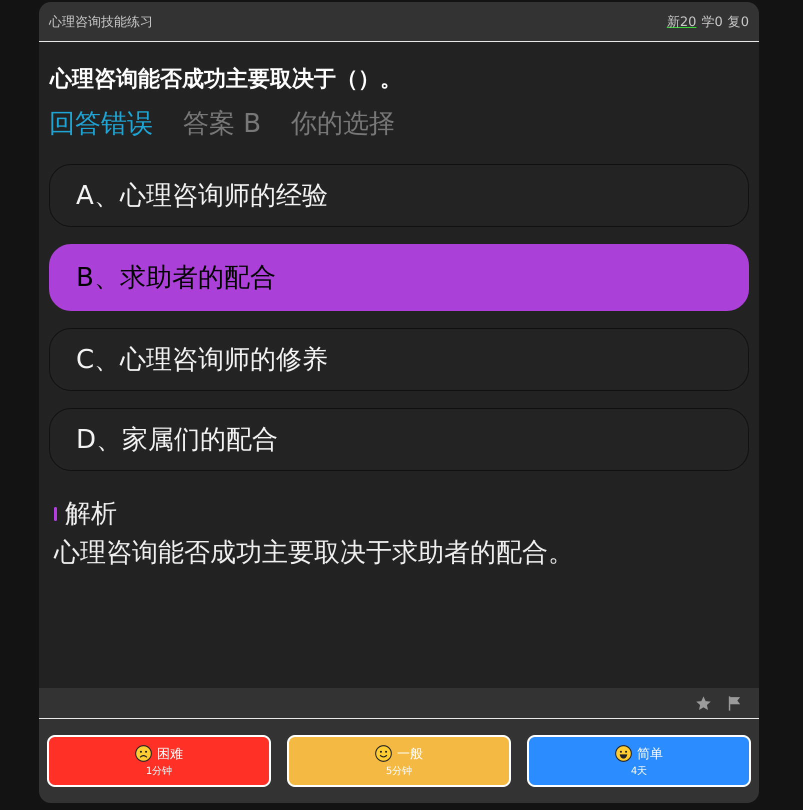 The height and width of the screenshot is (810, 803). Describe the element at coordinates (222, 124) in the screenshot. I see `answer-text: 答案 B` at that location.